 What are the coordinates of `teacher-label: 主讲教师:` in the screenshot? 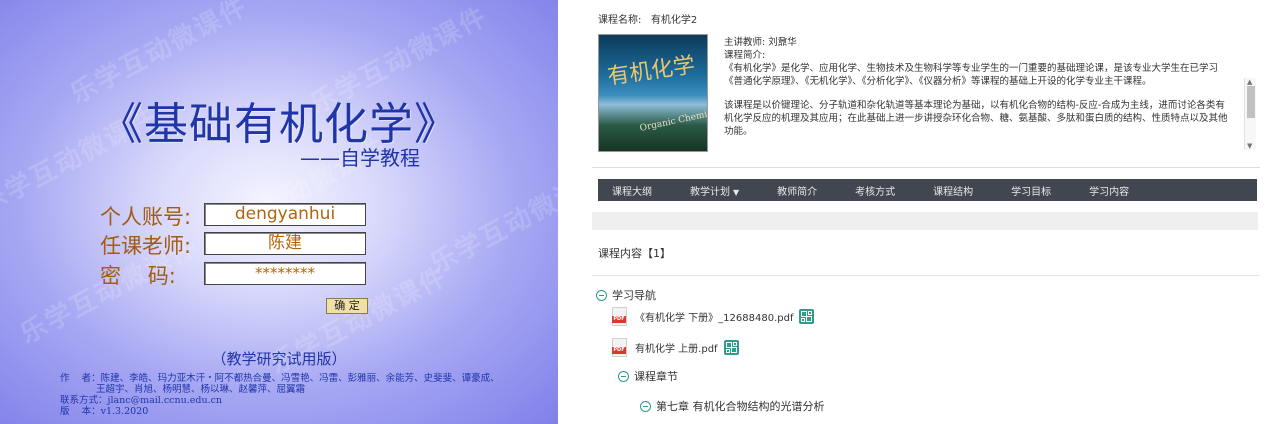 It's located at (745, 42).